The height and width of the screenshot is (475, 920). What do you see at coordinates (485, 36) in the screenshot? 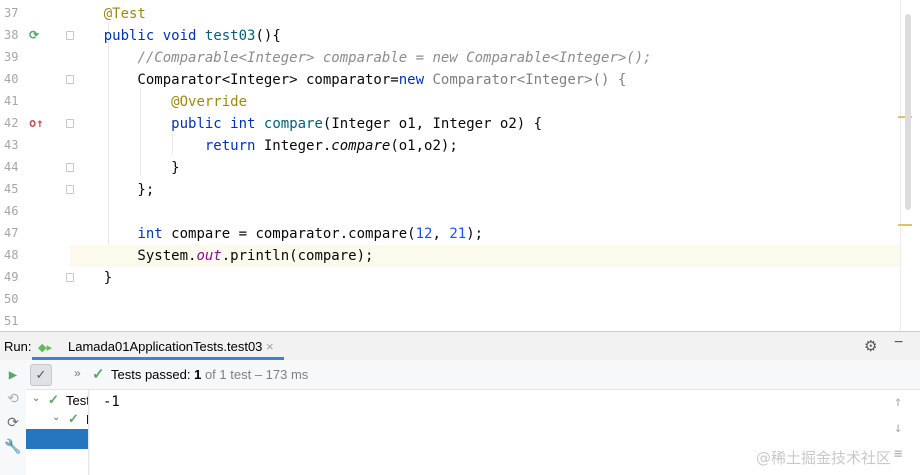
I see `code-line: public void test03(){` at bounding box center [485, 36].